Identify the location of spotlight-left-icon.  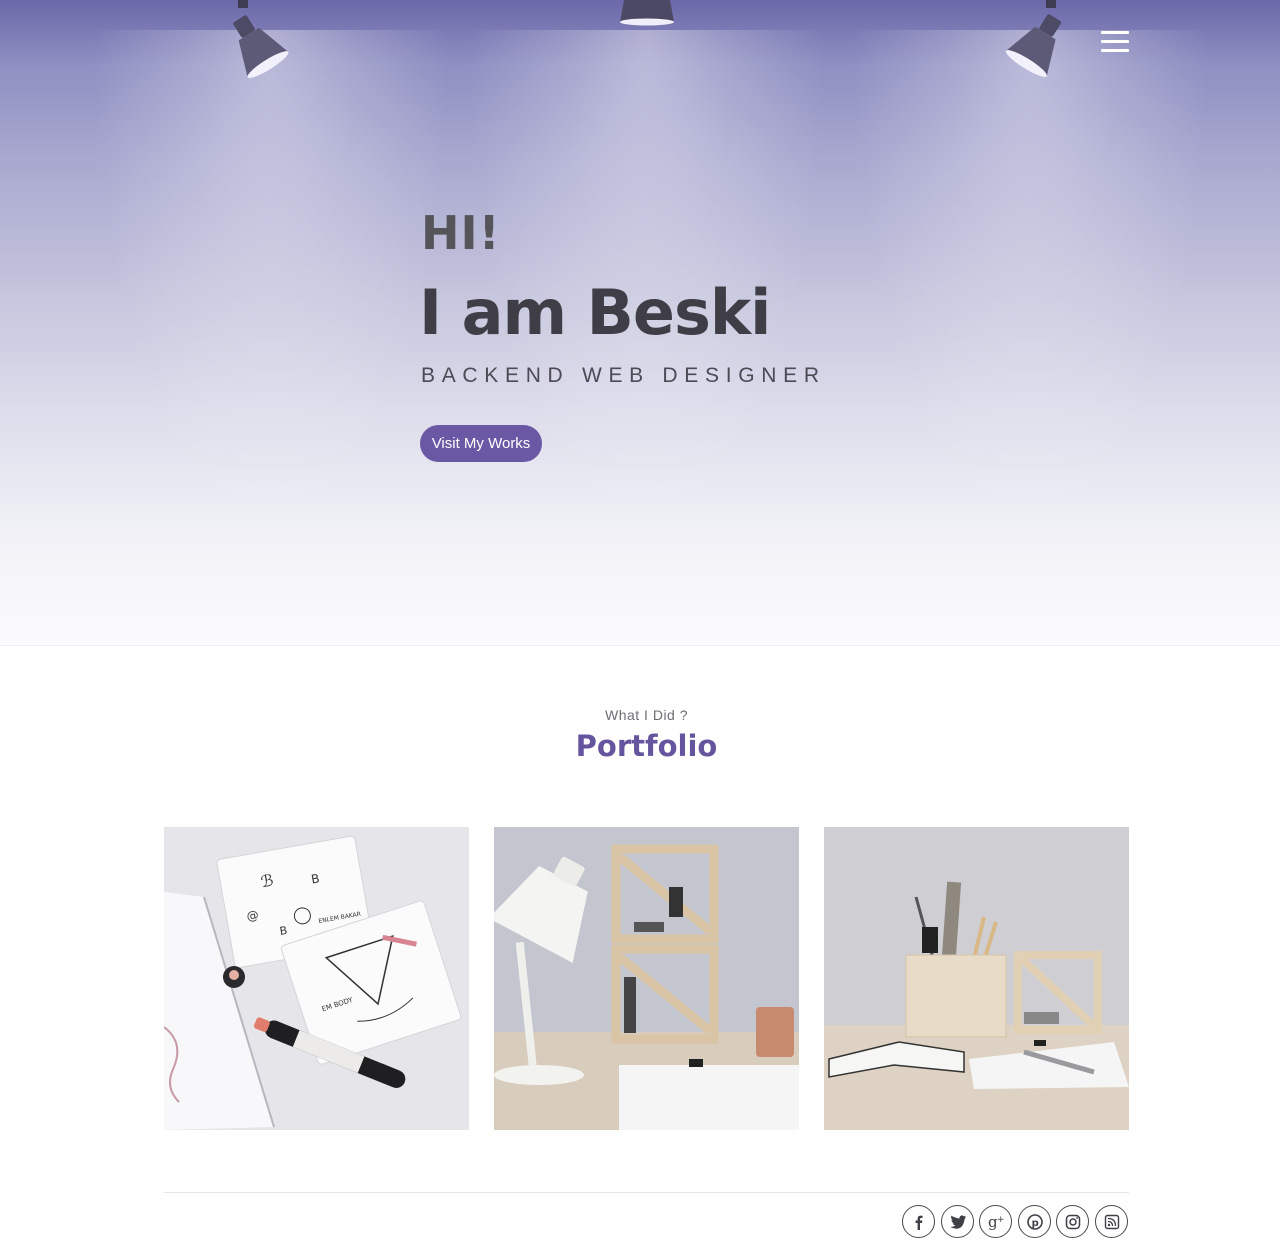
(261, 39).